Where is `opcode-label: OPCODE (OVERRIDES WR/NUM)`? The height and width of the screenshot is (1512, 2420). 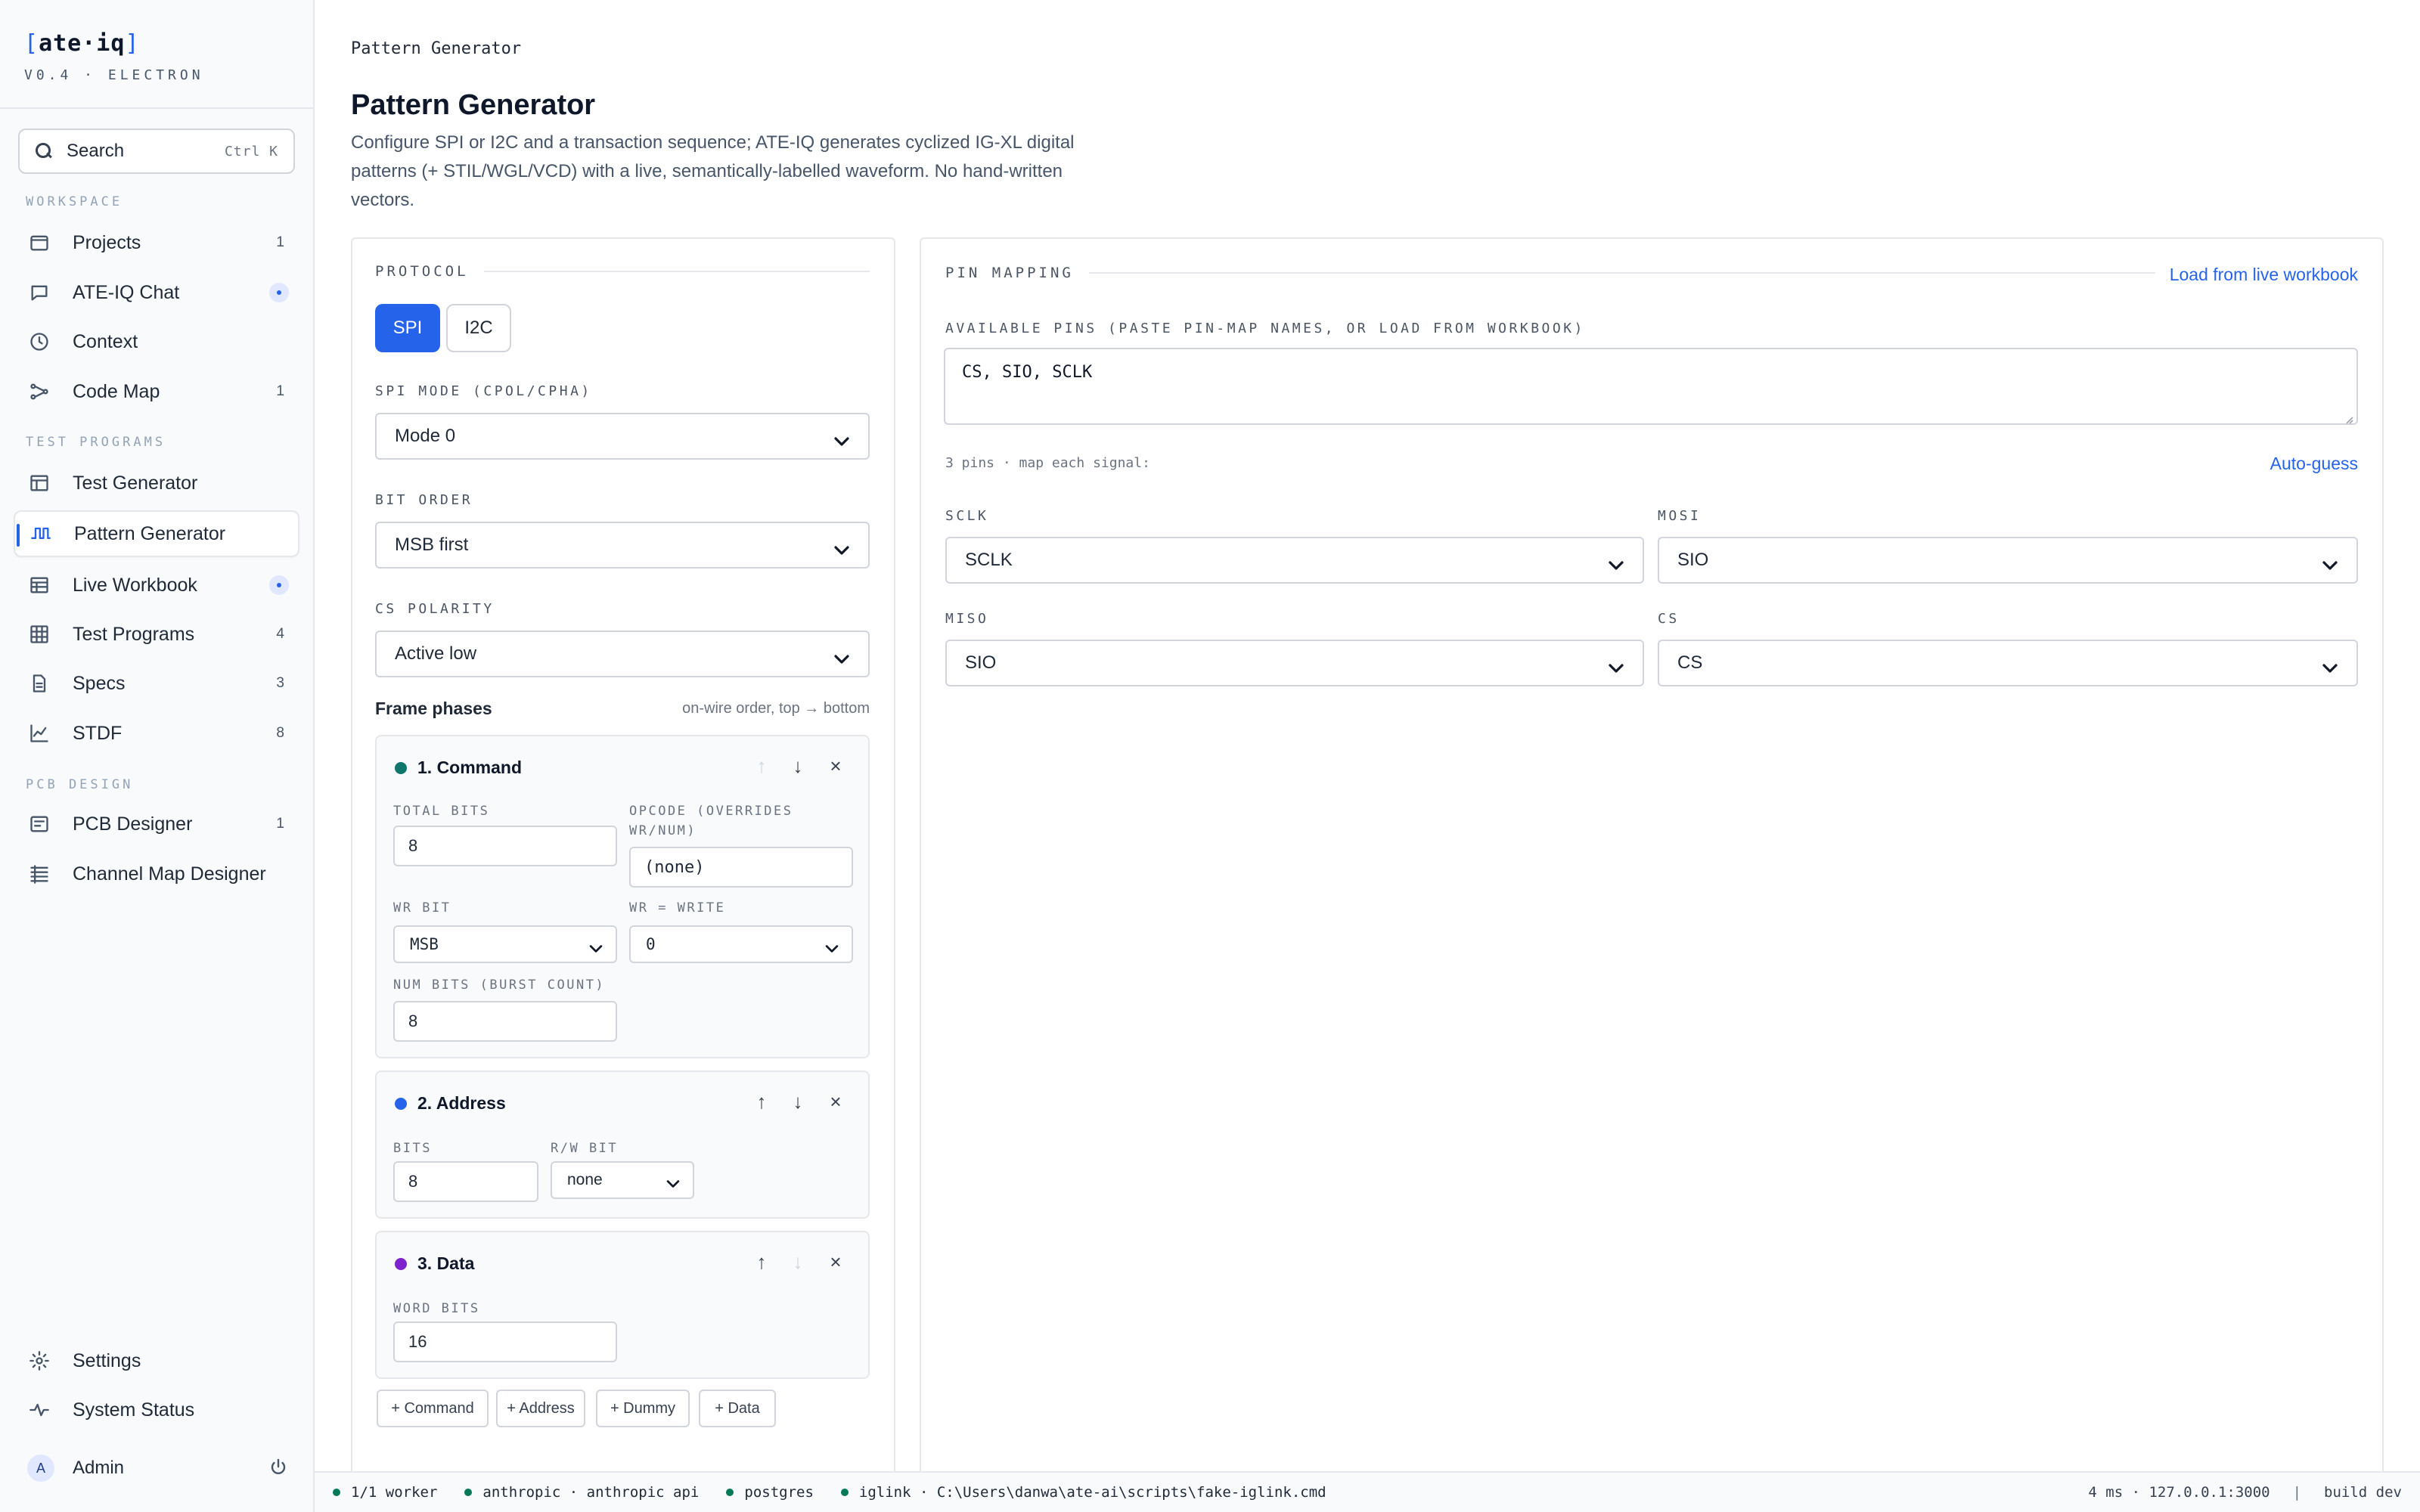
opcode-label: OPCODE (OVERRIDES WR/NUM) is located at coordinates (711, 821).